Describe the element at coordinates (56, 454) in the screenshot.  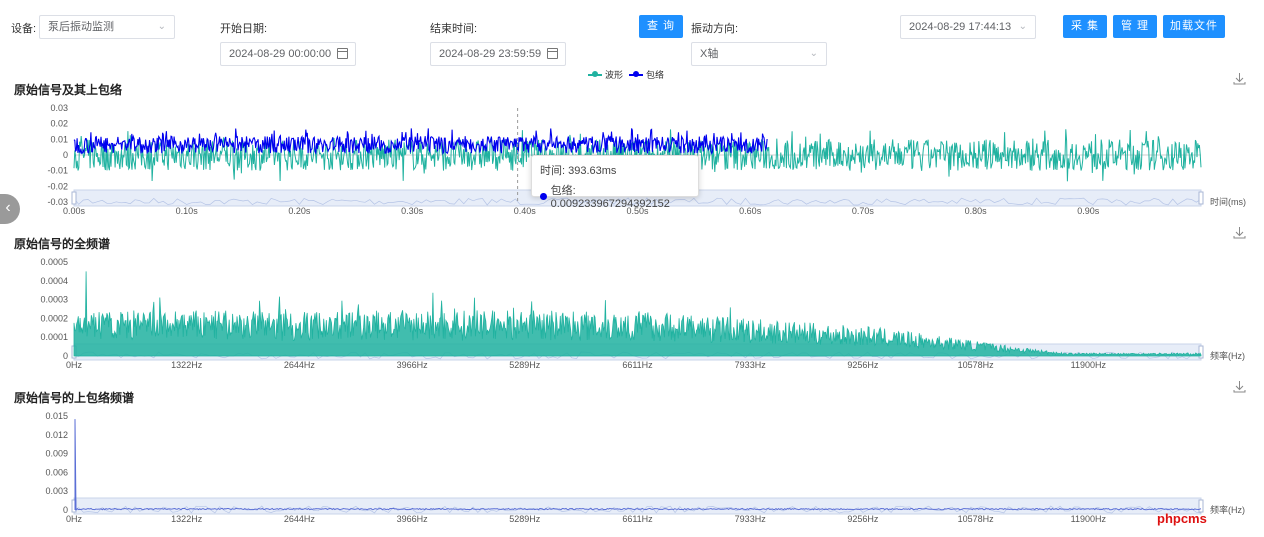
I see `y-tick-label: 0.009` at that location.